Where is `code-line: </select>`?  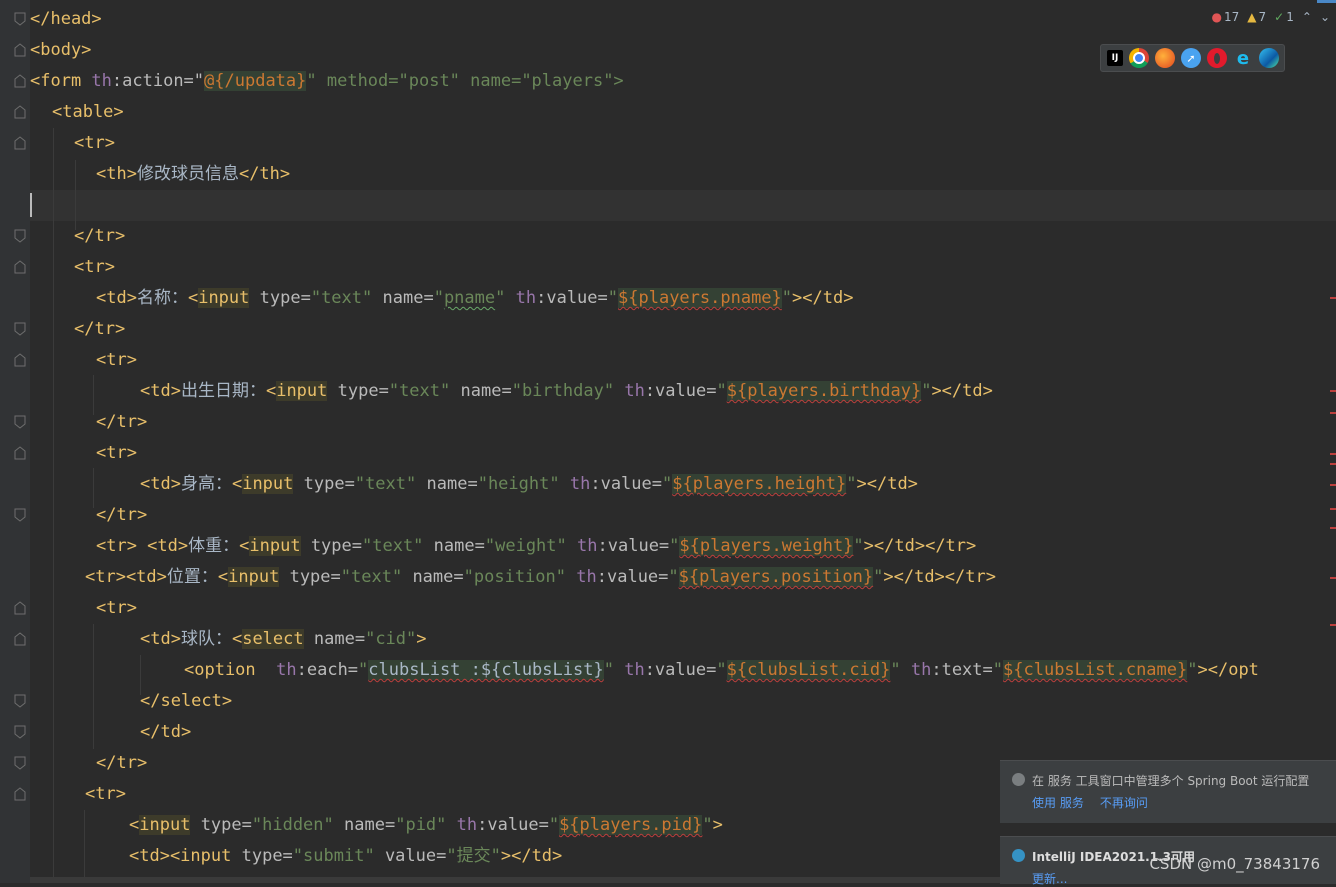 code-line: </select> is located at coordinates (186, 701).